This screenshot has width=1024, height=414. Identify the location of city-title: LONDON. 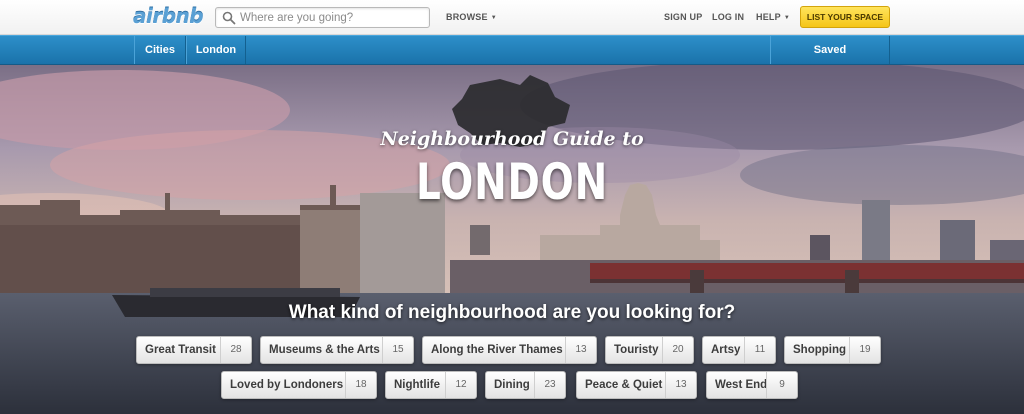
(512, 182).